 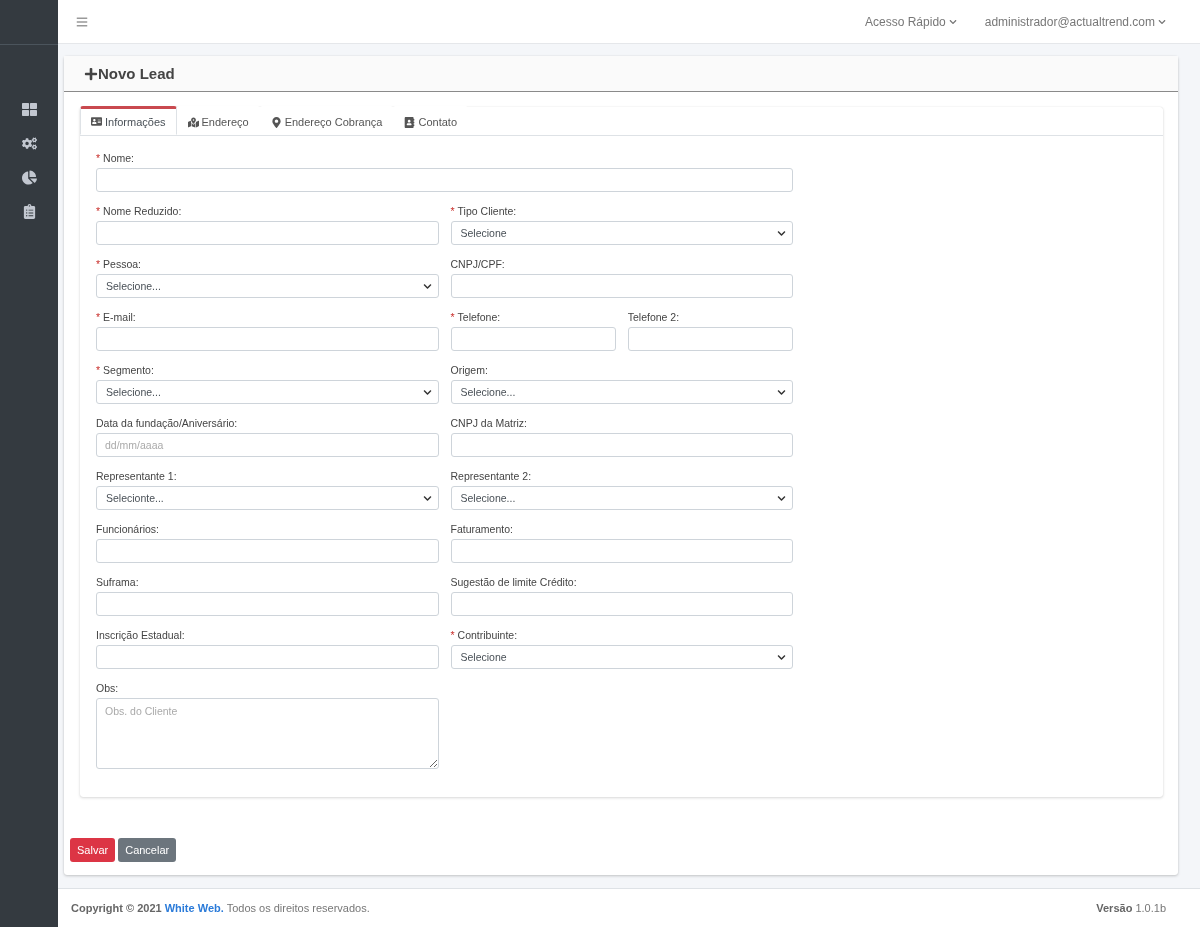 What do you see at coordinates (91, 73) in the screenshot?
I see `plus-icon` at bounding box center [91, 73].